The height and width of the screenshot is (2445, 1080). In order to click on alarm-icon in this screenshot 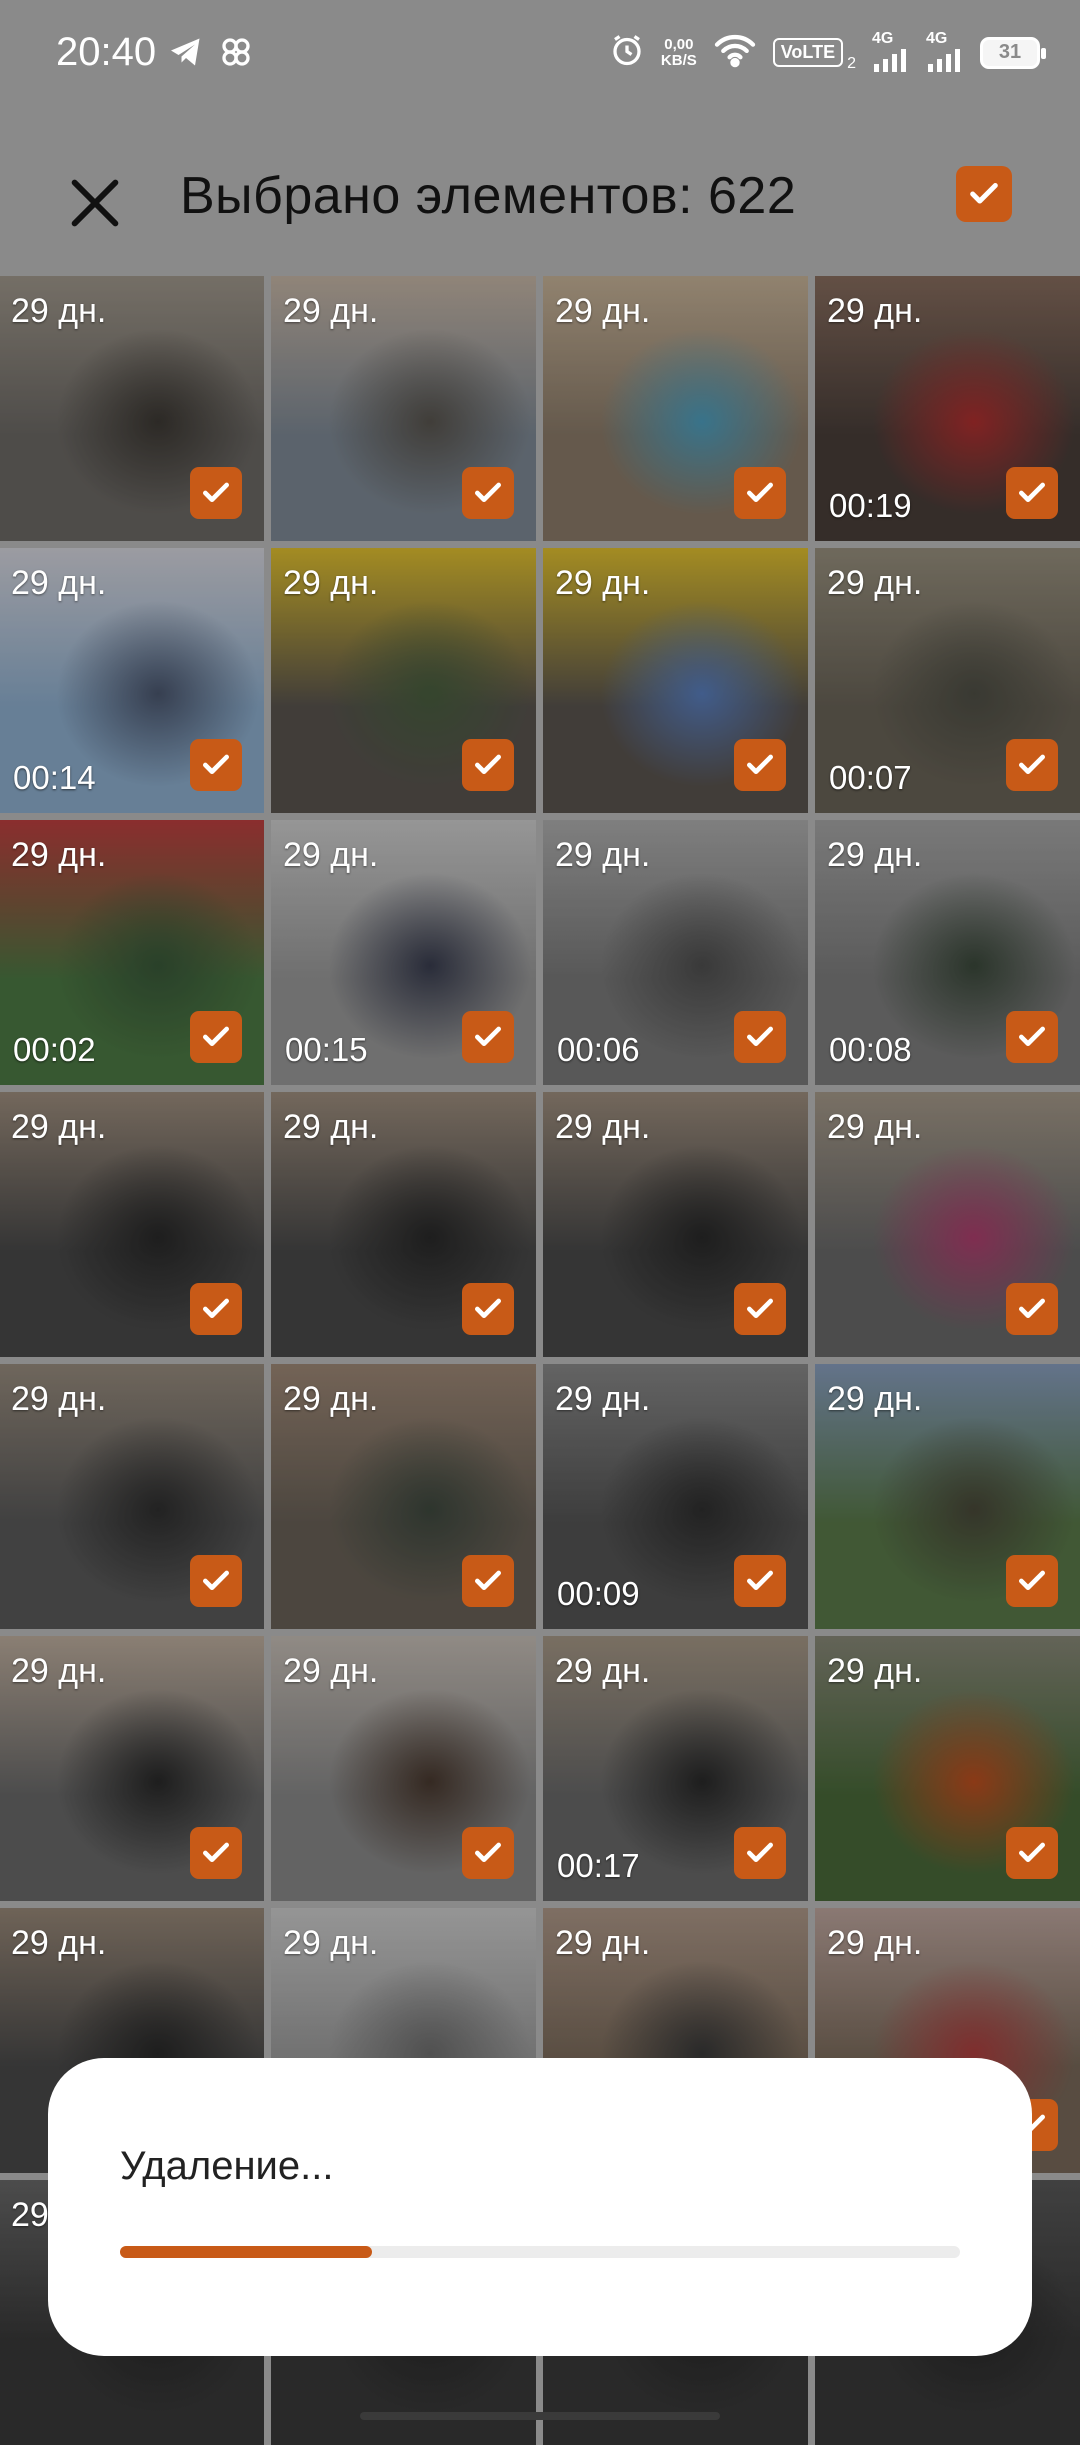, I will do `click(627, 52)`.